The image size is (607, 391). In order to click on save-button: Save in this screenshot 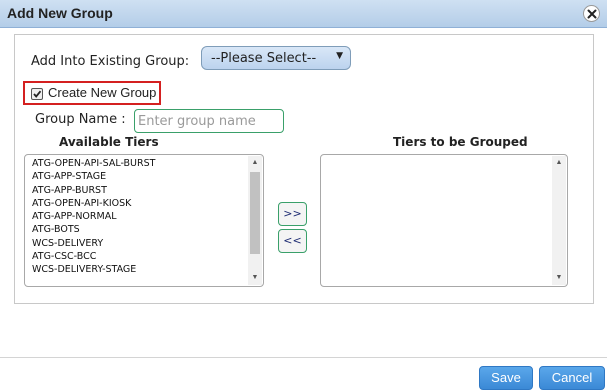, I will do `click(506, 378)`.